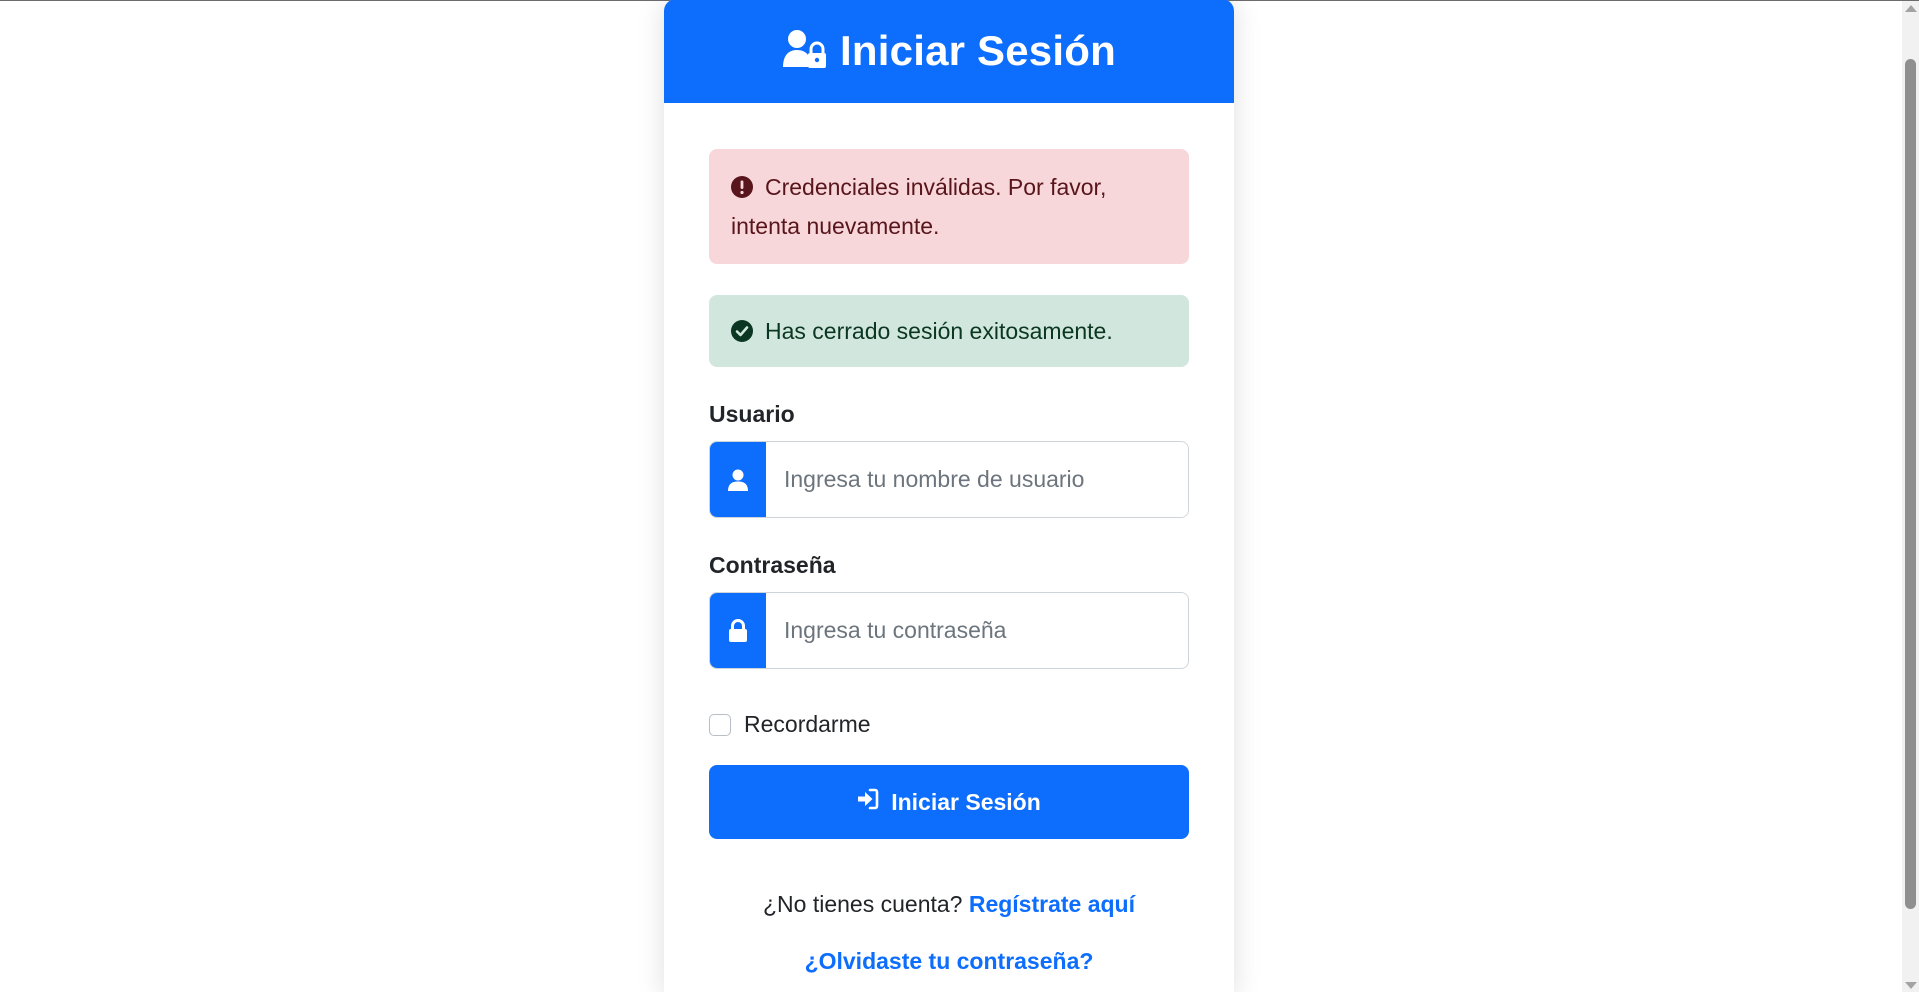 The height and width of the screenshot is (992, 1919). What do you see at coordinates (720, 724) in the screenshot?
I see `remember-checkbox` at bounding box center [720, 724].